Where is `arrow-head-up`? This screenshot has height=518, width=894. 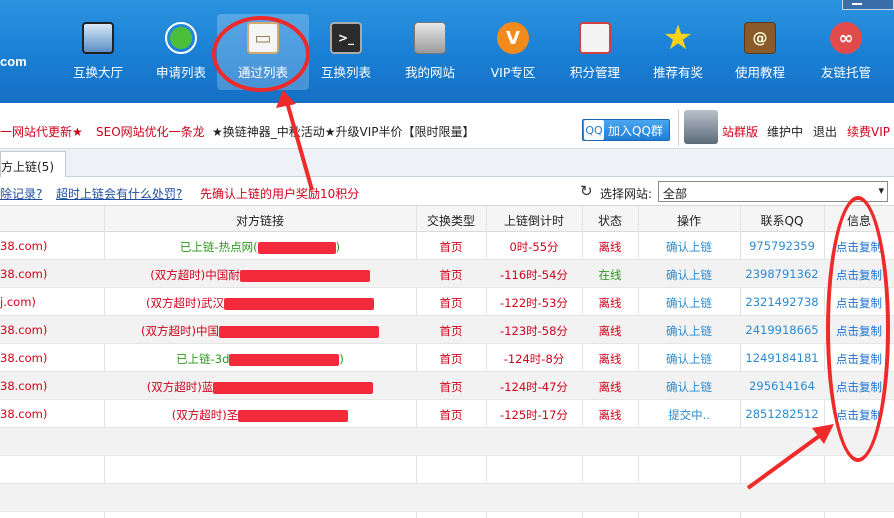
arrow-head-up is located at coordinates (286, 99).